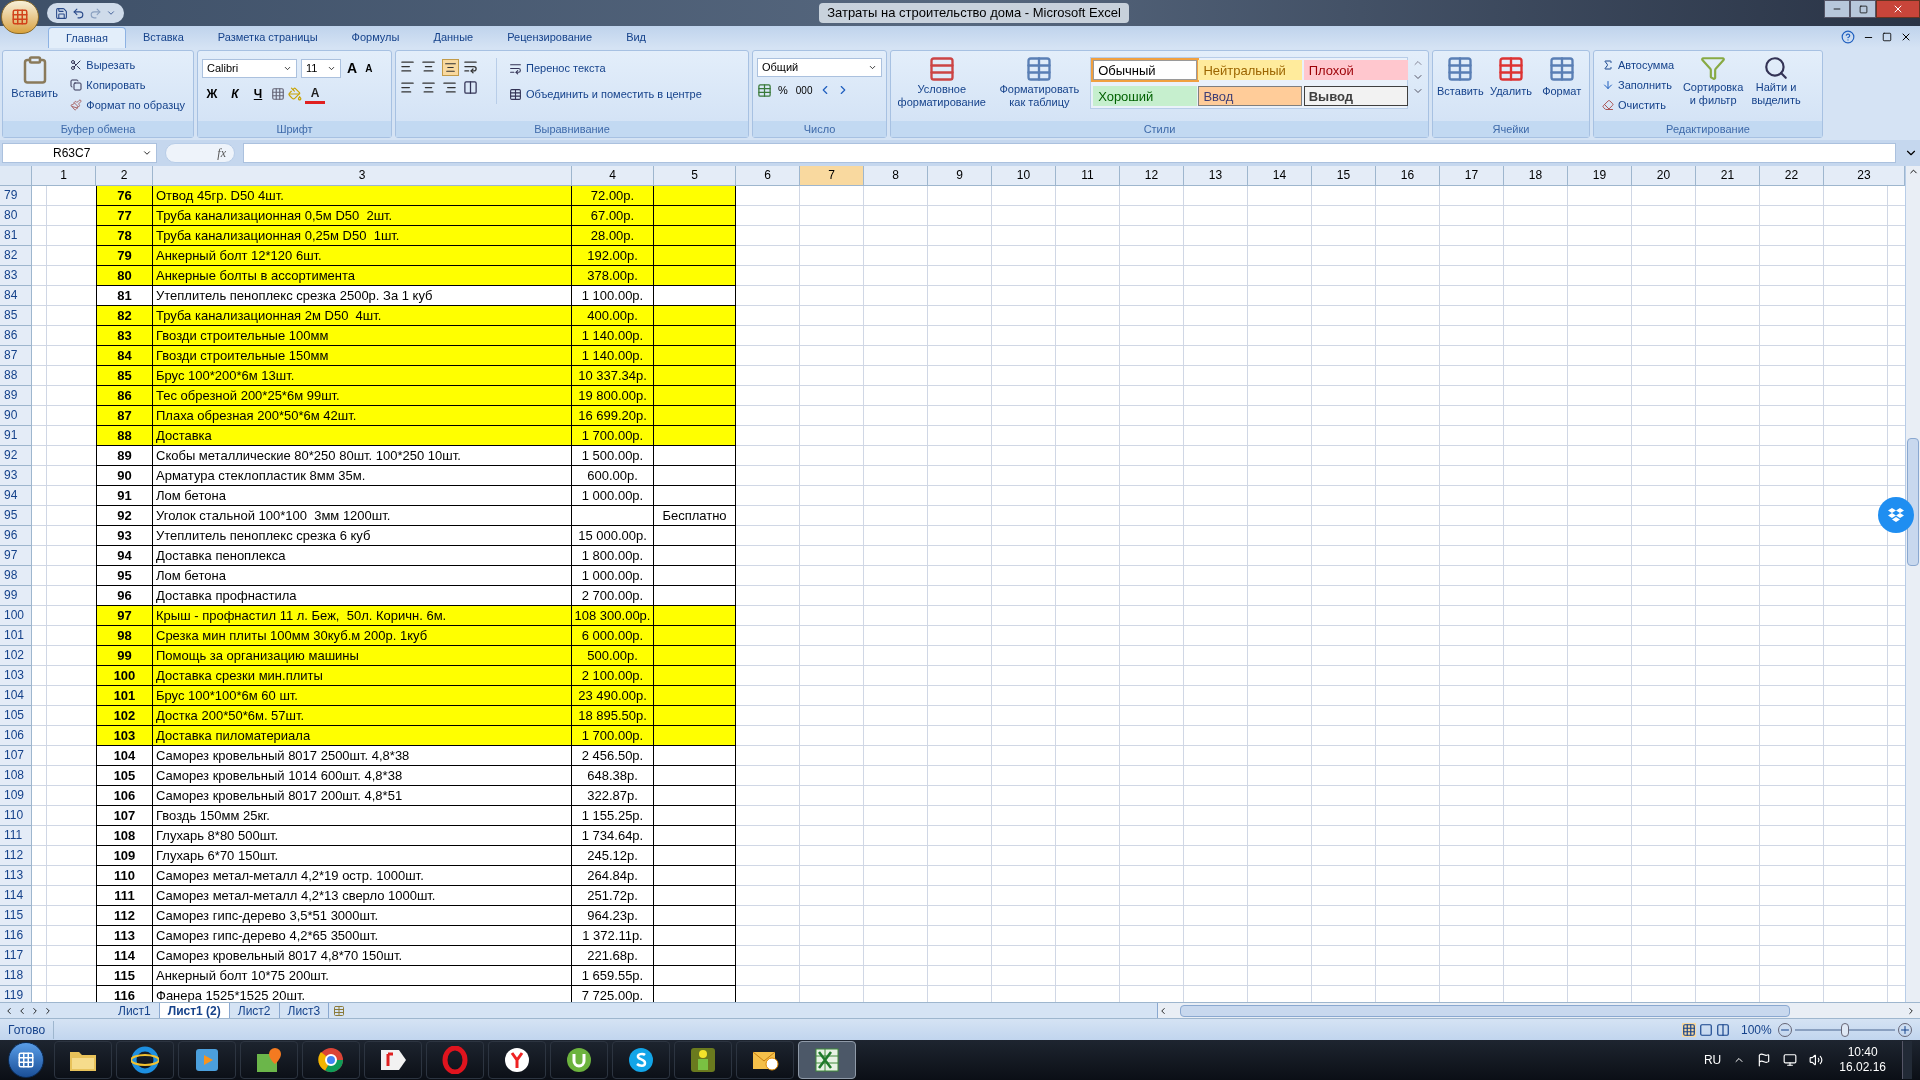 The height and width of the screenshot is (1080, 1920). I want to click on row-header: 92, so click(16, 456).